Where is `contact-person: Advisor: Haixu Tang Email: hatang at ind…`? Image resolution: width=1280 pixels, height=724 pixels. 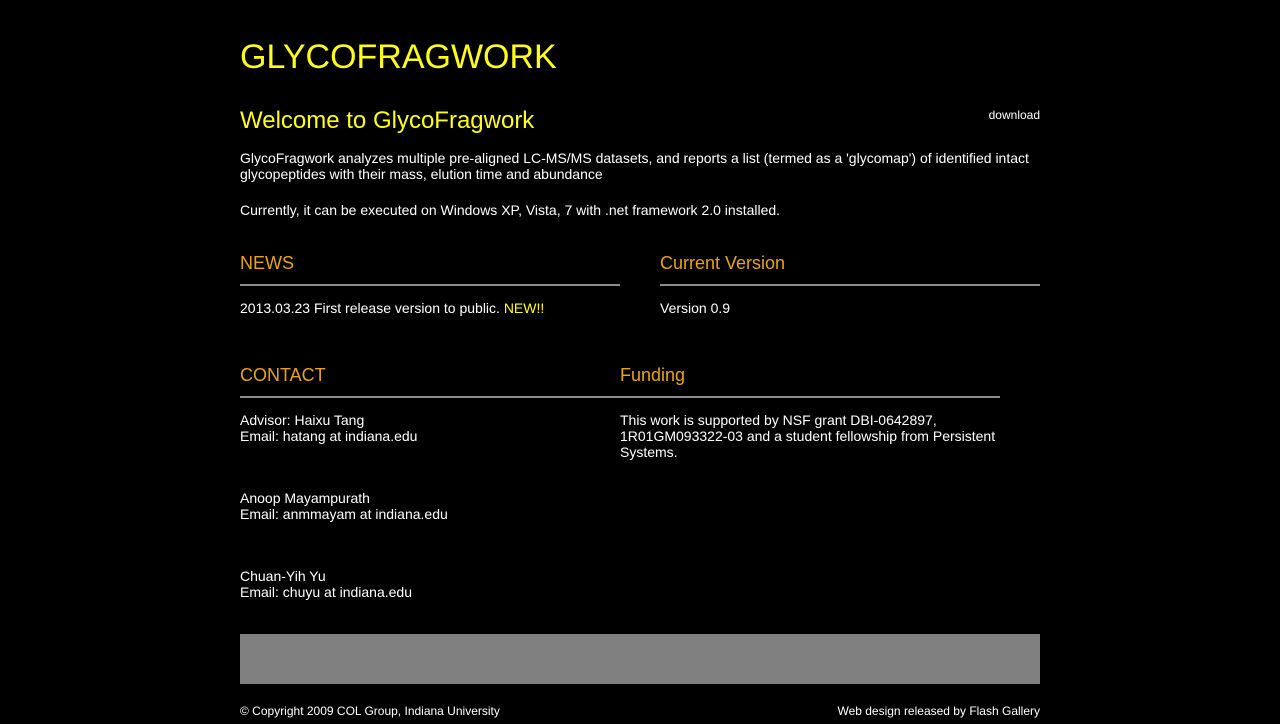
contact-person: Advisor: Haixu Tang Email: hatang at ind… is located at coordinates (420, 428).